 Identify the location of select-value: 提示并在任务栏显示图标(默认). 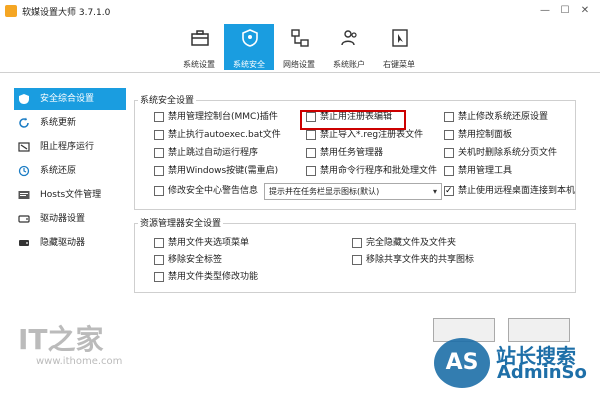
(324, 191).